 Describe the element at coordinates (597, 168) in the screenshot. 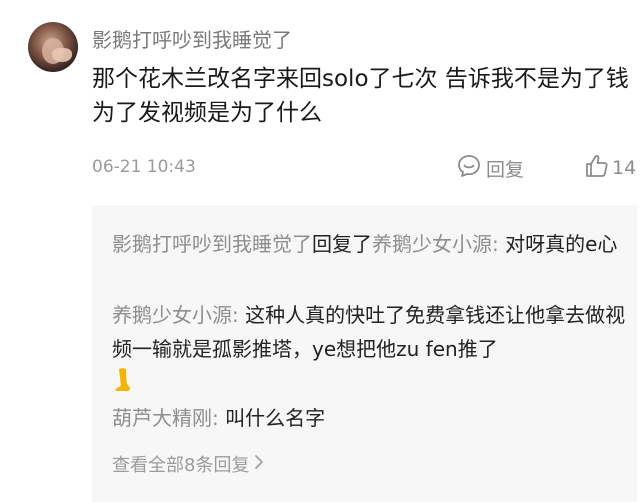

I see `thumbs-up-icon` at that location.